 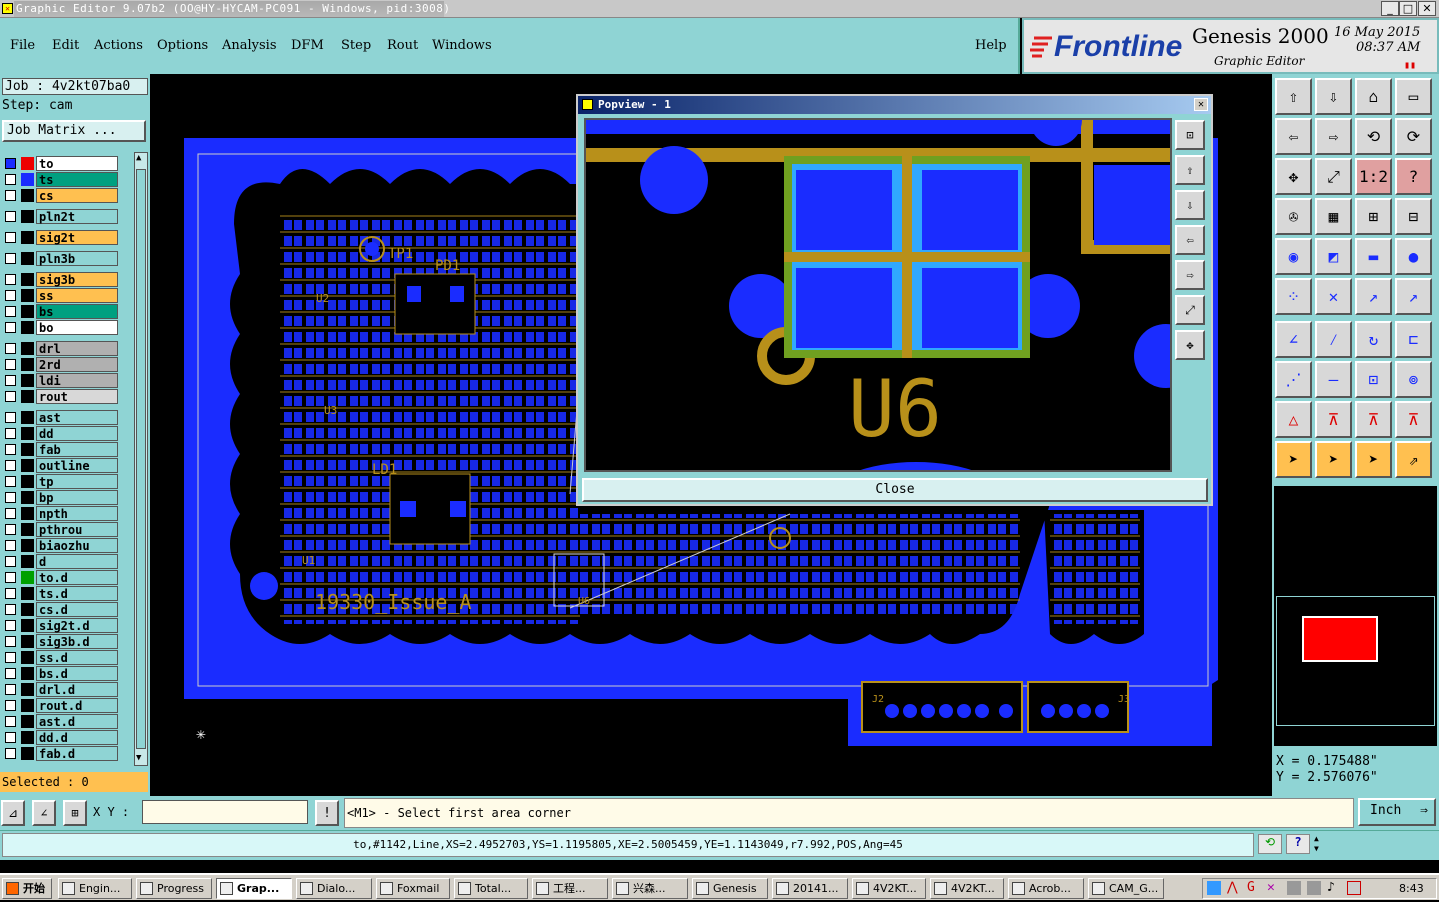 What do you see at coordinates (1293, 379) in the screenshot?
I see `spread-icon: ⋰` at bounding box center [1293, 379].